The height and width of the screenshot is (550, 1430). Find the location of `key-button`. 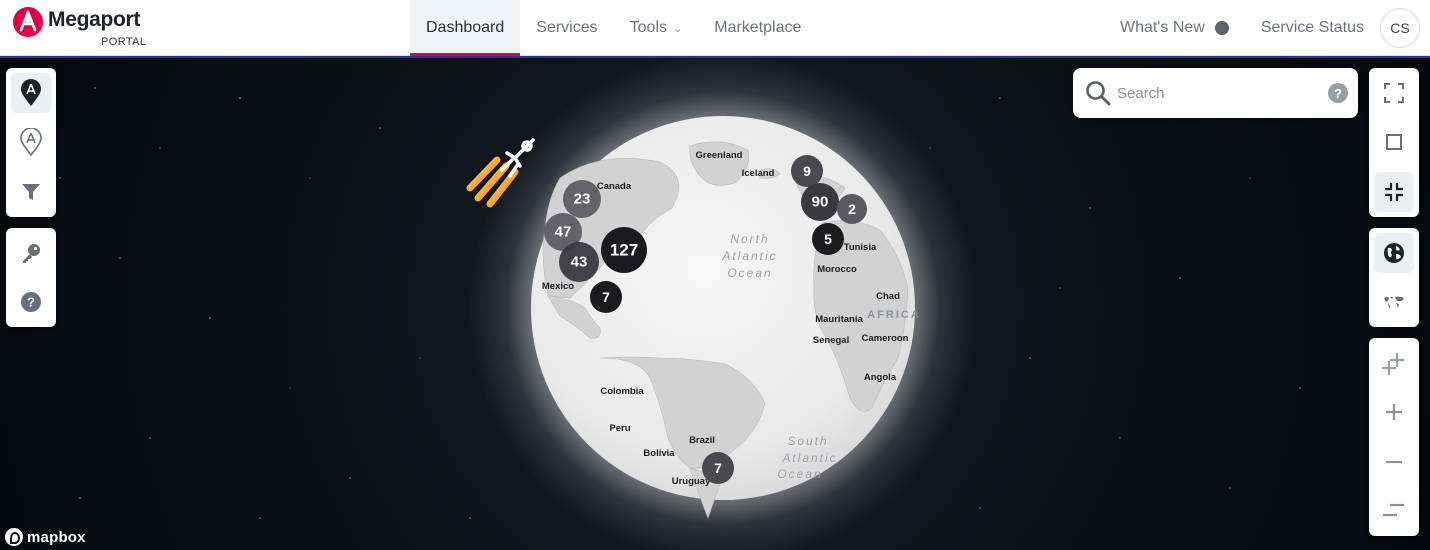

key-button is located at coordinates (31, 253).